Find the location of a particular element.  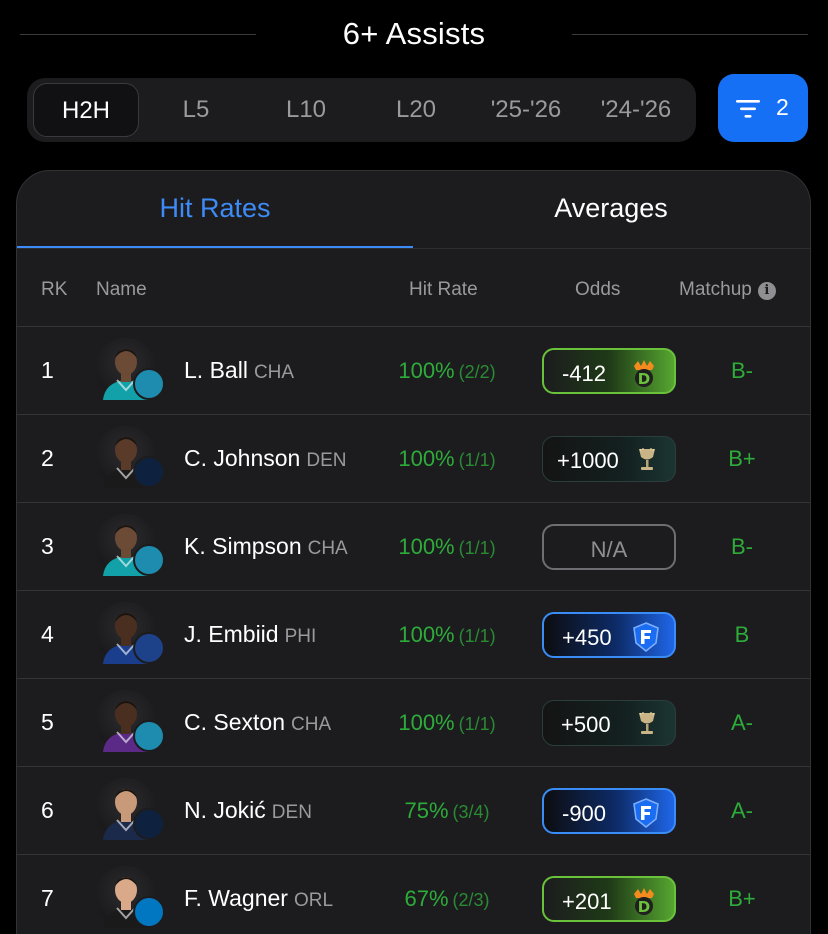

hit-rate-fraction: (2/2) is located at coordinates (477, 372).